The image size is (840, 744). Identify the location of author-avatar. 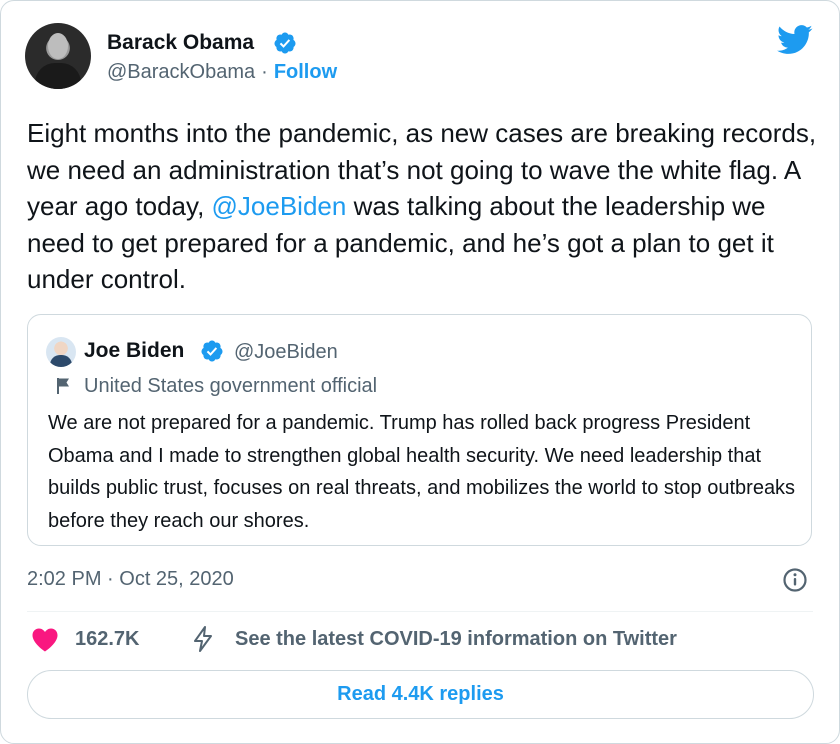
(58, 56).